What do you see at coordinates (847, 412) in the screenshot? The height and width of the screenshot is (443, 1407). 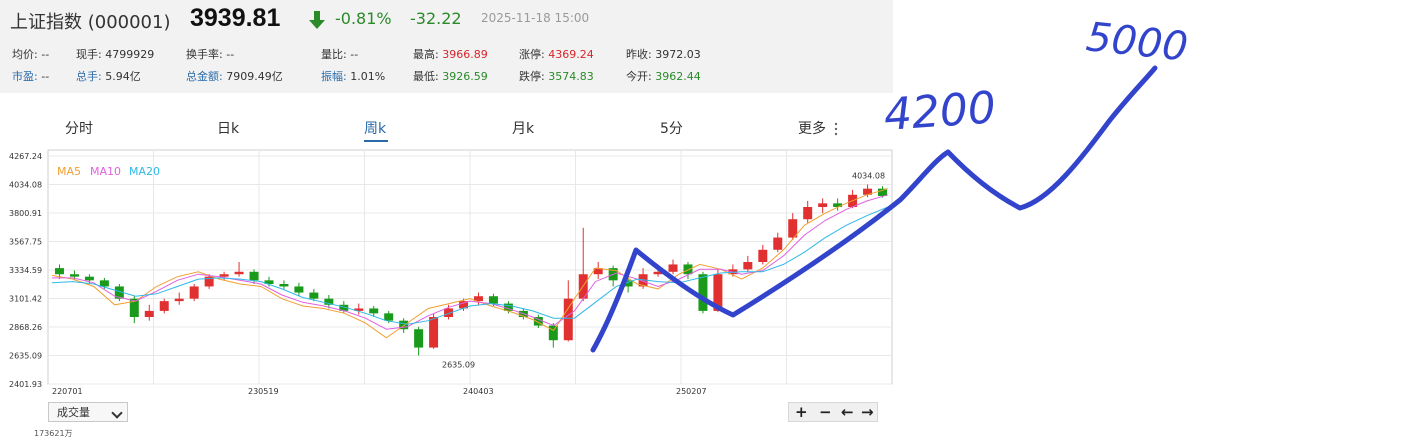 I see `pan-left-button: ←` at bounding box center [847, 412].